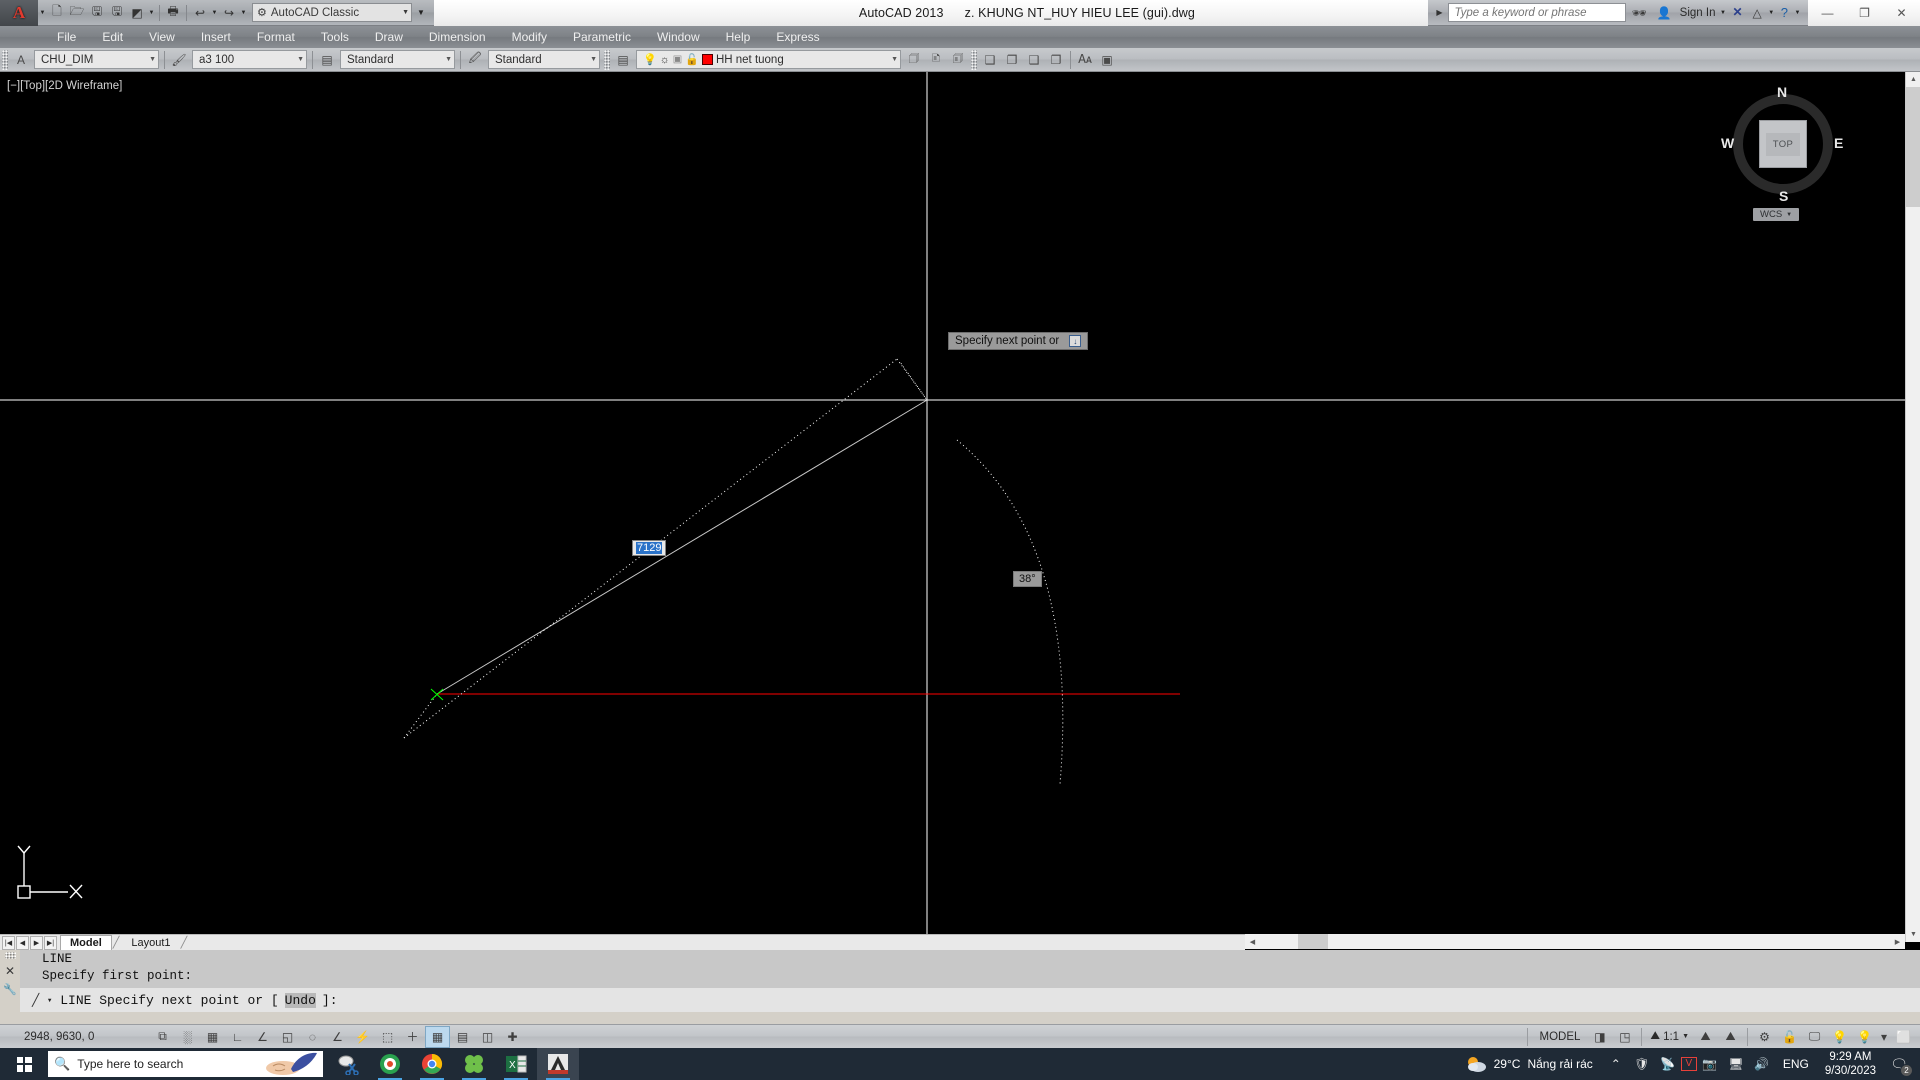 This screenshot has width=1920, height=1080. What do you see at coordinates (21, 59) in the screenshot?
I see `text-style-icon: A` at bounding box center [21, 59].